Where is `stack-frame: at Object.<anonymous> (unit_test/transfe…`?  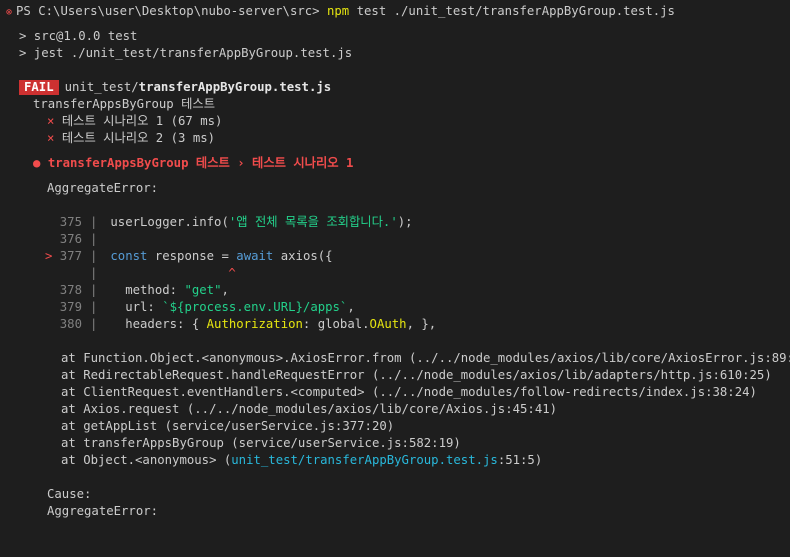
stack-frame: at Object.<anonymous> (unit_test/transfe… is located at coordinates (302, 460).